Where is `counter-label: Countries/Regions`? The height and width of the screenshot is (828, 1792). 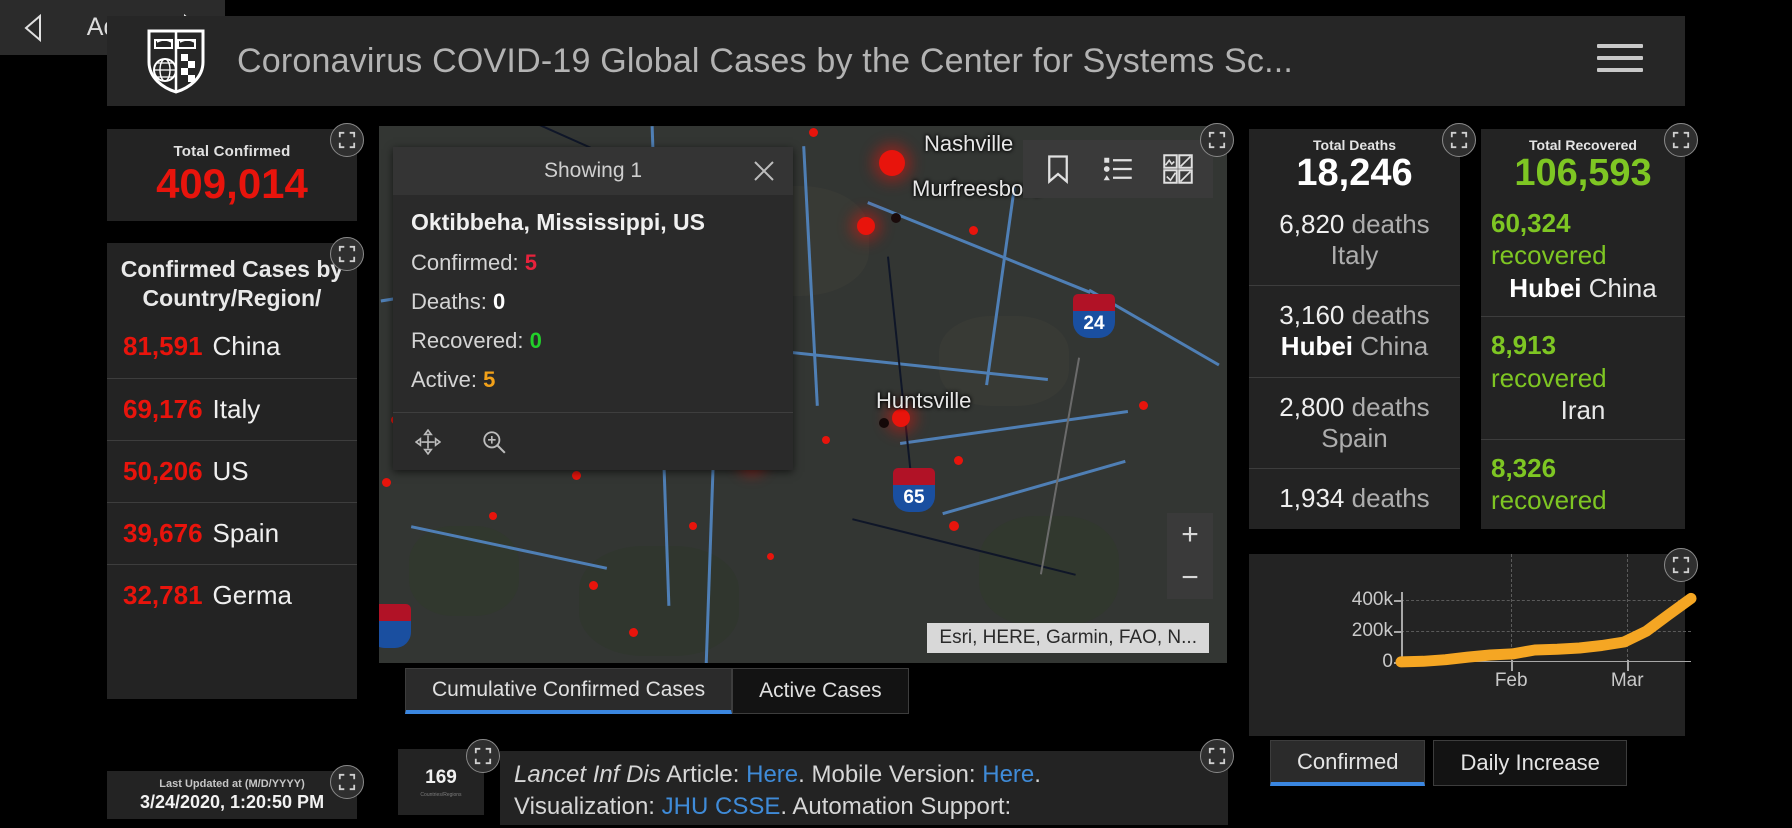
counter-label: Countries/Regions is located at coordinates (441, 794).